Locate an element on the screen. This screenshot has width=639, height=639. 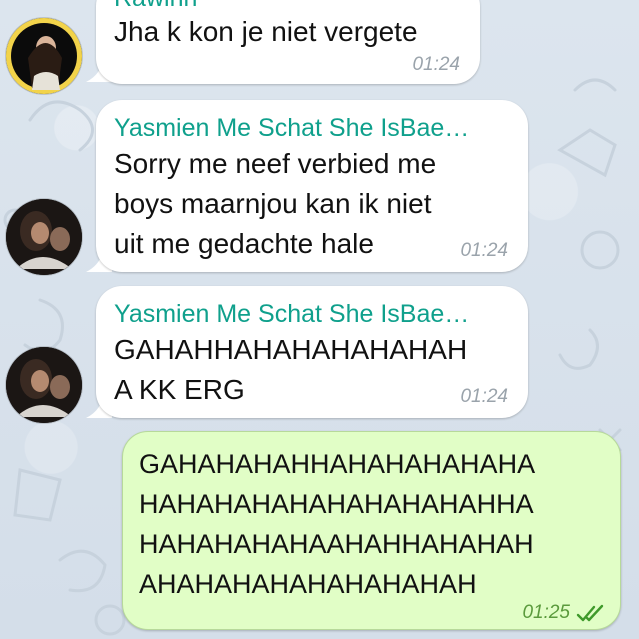
message-text-line: boys maarnjou kan ik niet is located at coordinates (273, 203).